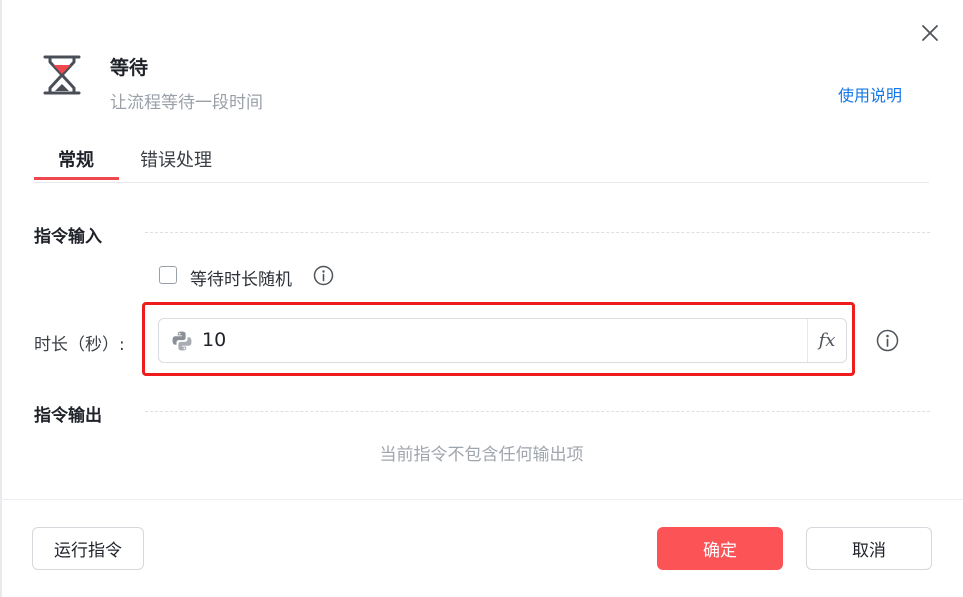  What do you see at coordinates (537, 411) in the screenshot?
I see `section-divider-output` at bounding box center [537, 411].